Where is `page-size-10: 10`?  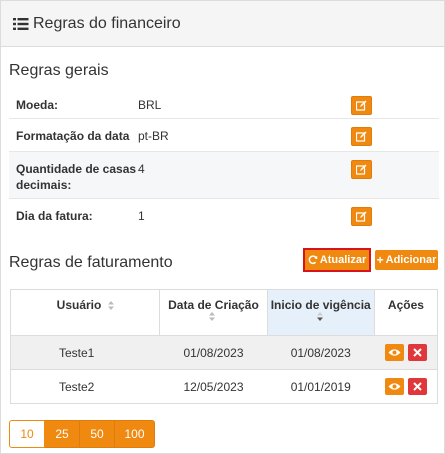 page-size-10: 10 is located at coordinates (27, 434).